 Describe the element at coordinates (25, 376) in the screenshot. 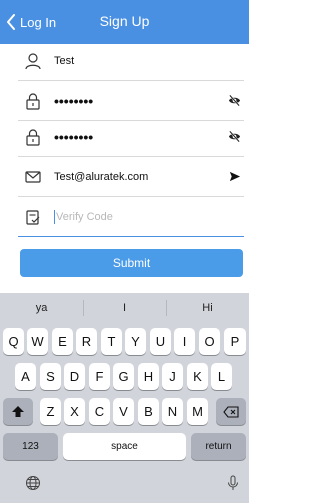

I see `key-a: A` at that location.